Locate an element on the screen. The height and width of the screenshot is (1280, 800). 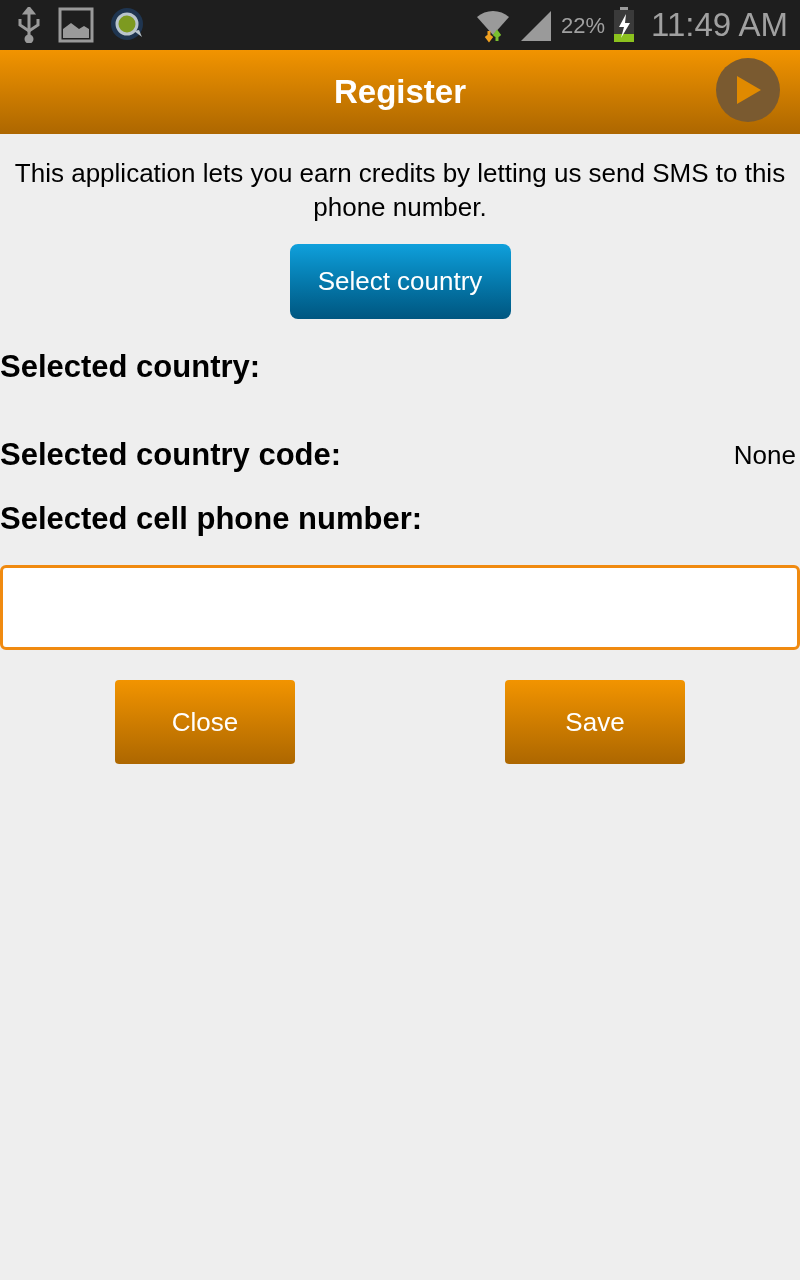
battery-charging-icon is located at coordinates (624, 25).